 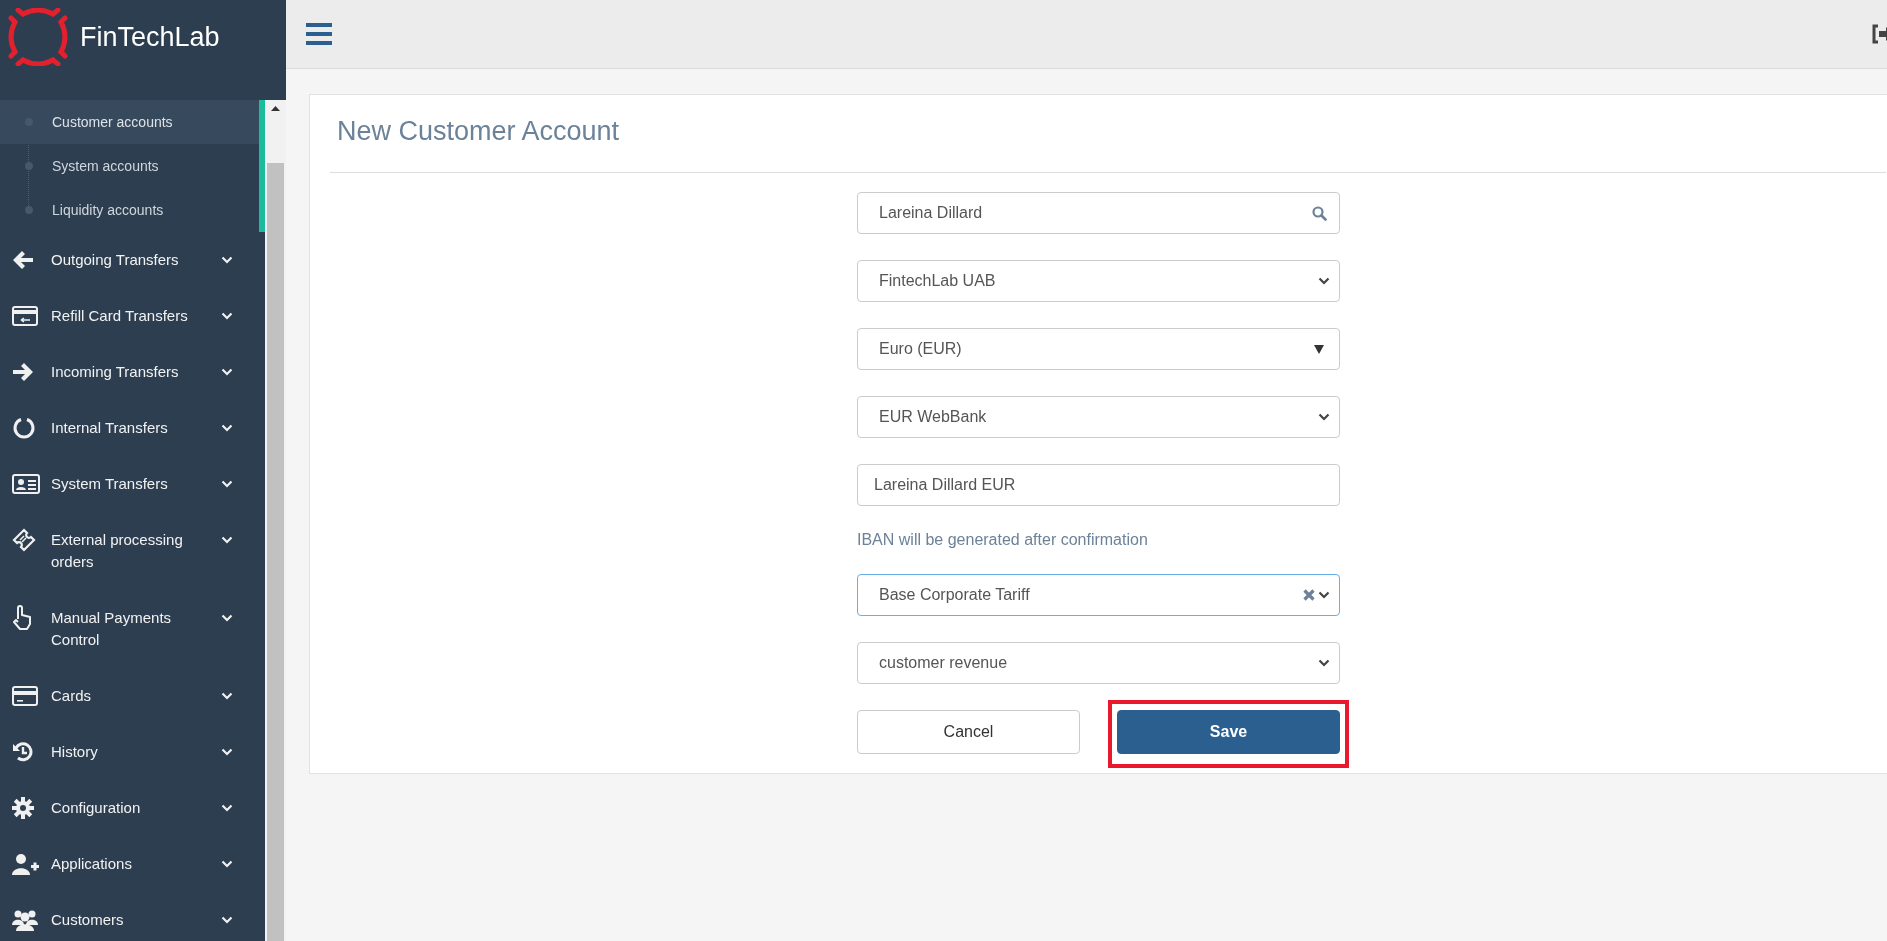 What do you see at coordinates (132, 316) in the screenshot?
I see `sidebar-item: Refill Card Transfers` at bounding box center [132, 316].